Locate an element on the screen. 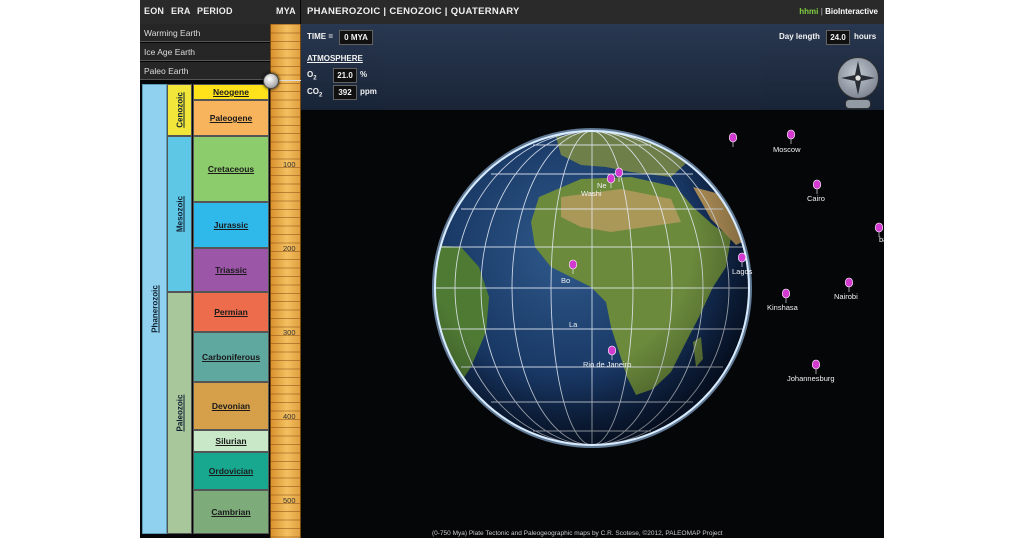 The height and width of the screenshot is (538, 1024). eon-phanerozoic: Phanerozoic is located at coordinates (154, 309).